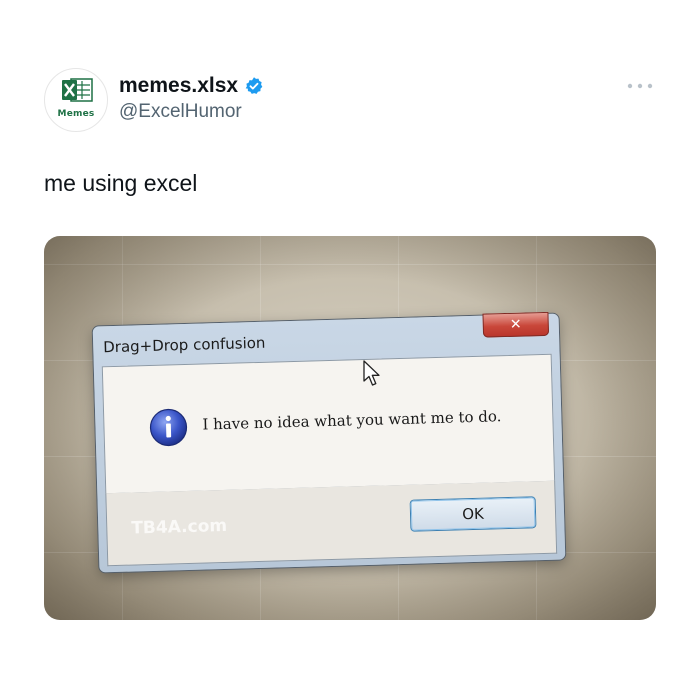 The image size is (700, 700). What do you see at coordinates (352, 420) in the screenshot?
I see `dialog-message: I have no idea what you want me to do.` at bounding box center [352, 420].